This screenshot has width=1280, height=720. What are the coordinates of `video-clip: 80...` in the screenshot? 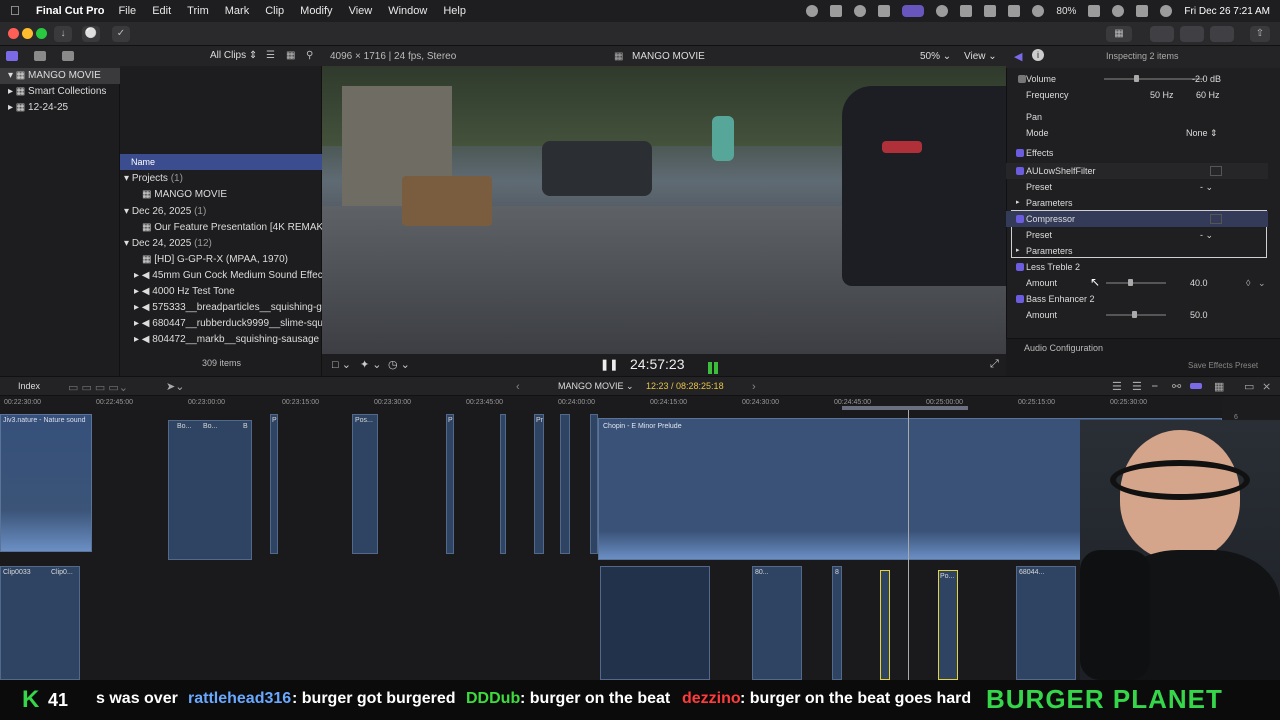 It's located at (777, 623).